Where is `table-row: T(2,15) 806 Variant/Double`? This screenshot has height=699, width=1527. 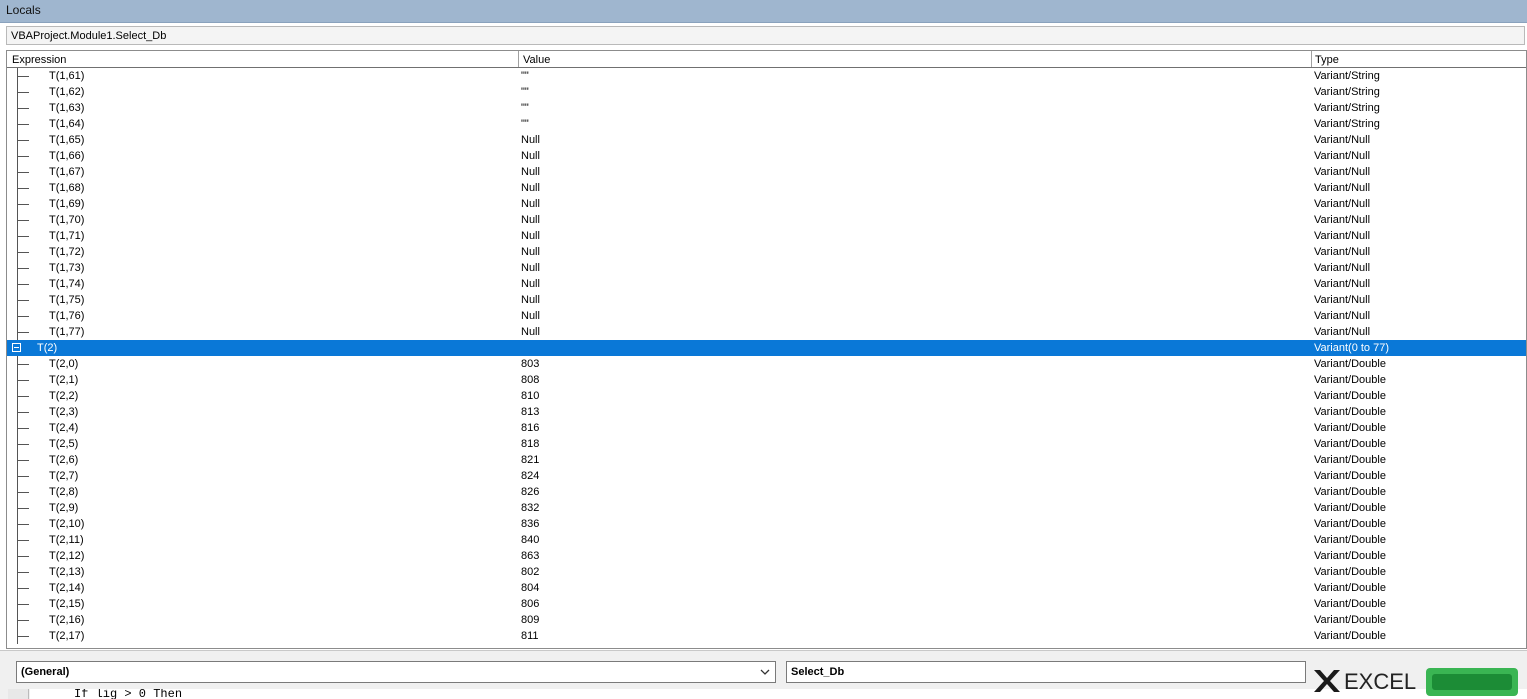 table-row: T(2,15) 806 Variant/Double is located at coordinates (766, 604).